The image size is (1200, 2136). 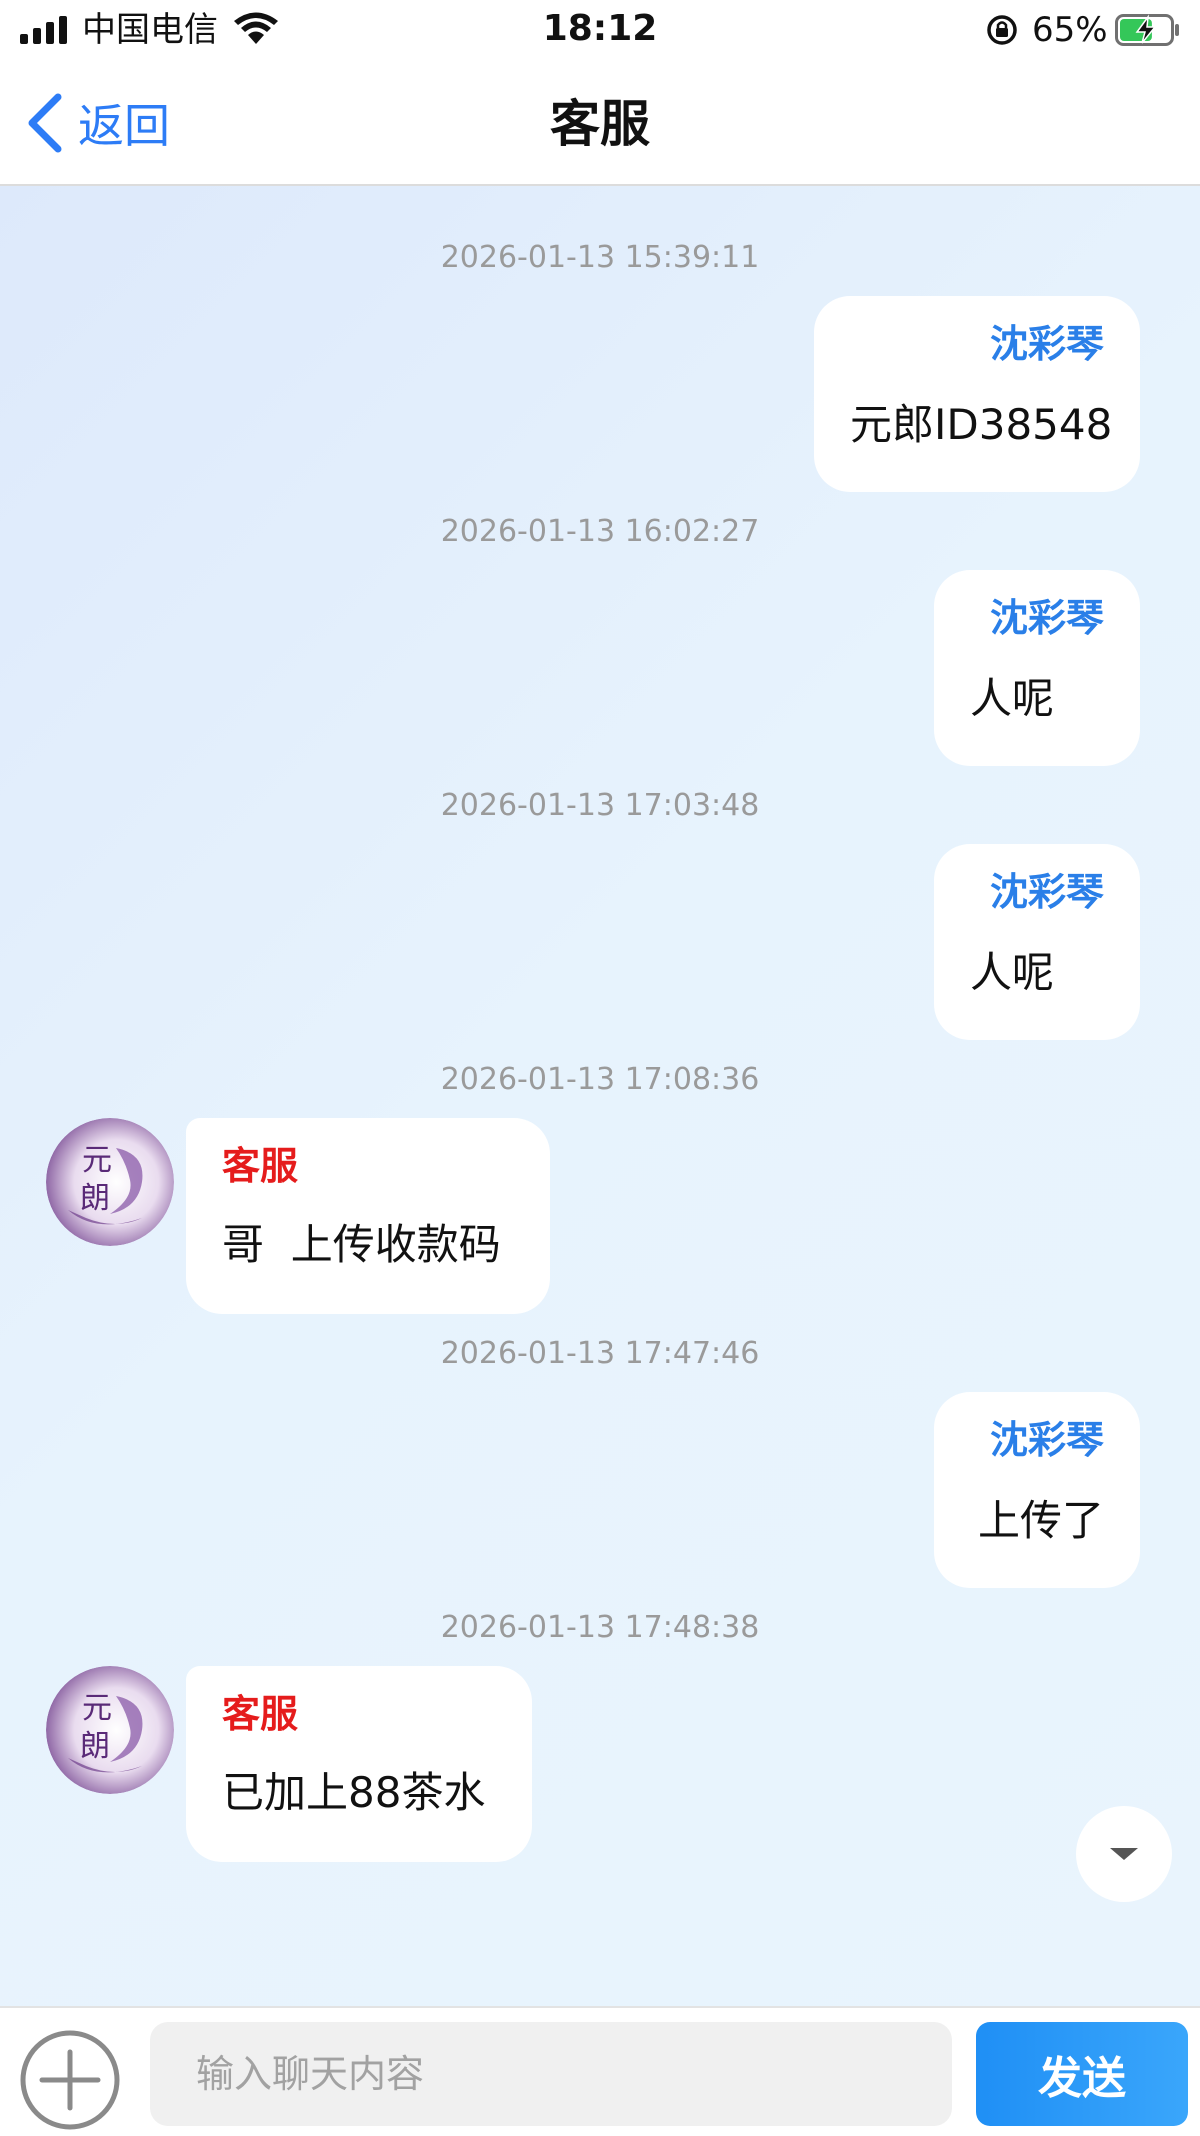 I want to click on message-timestamp: 2026-01-13 17:48:38, so click(x=600, y=1627).